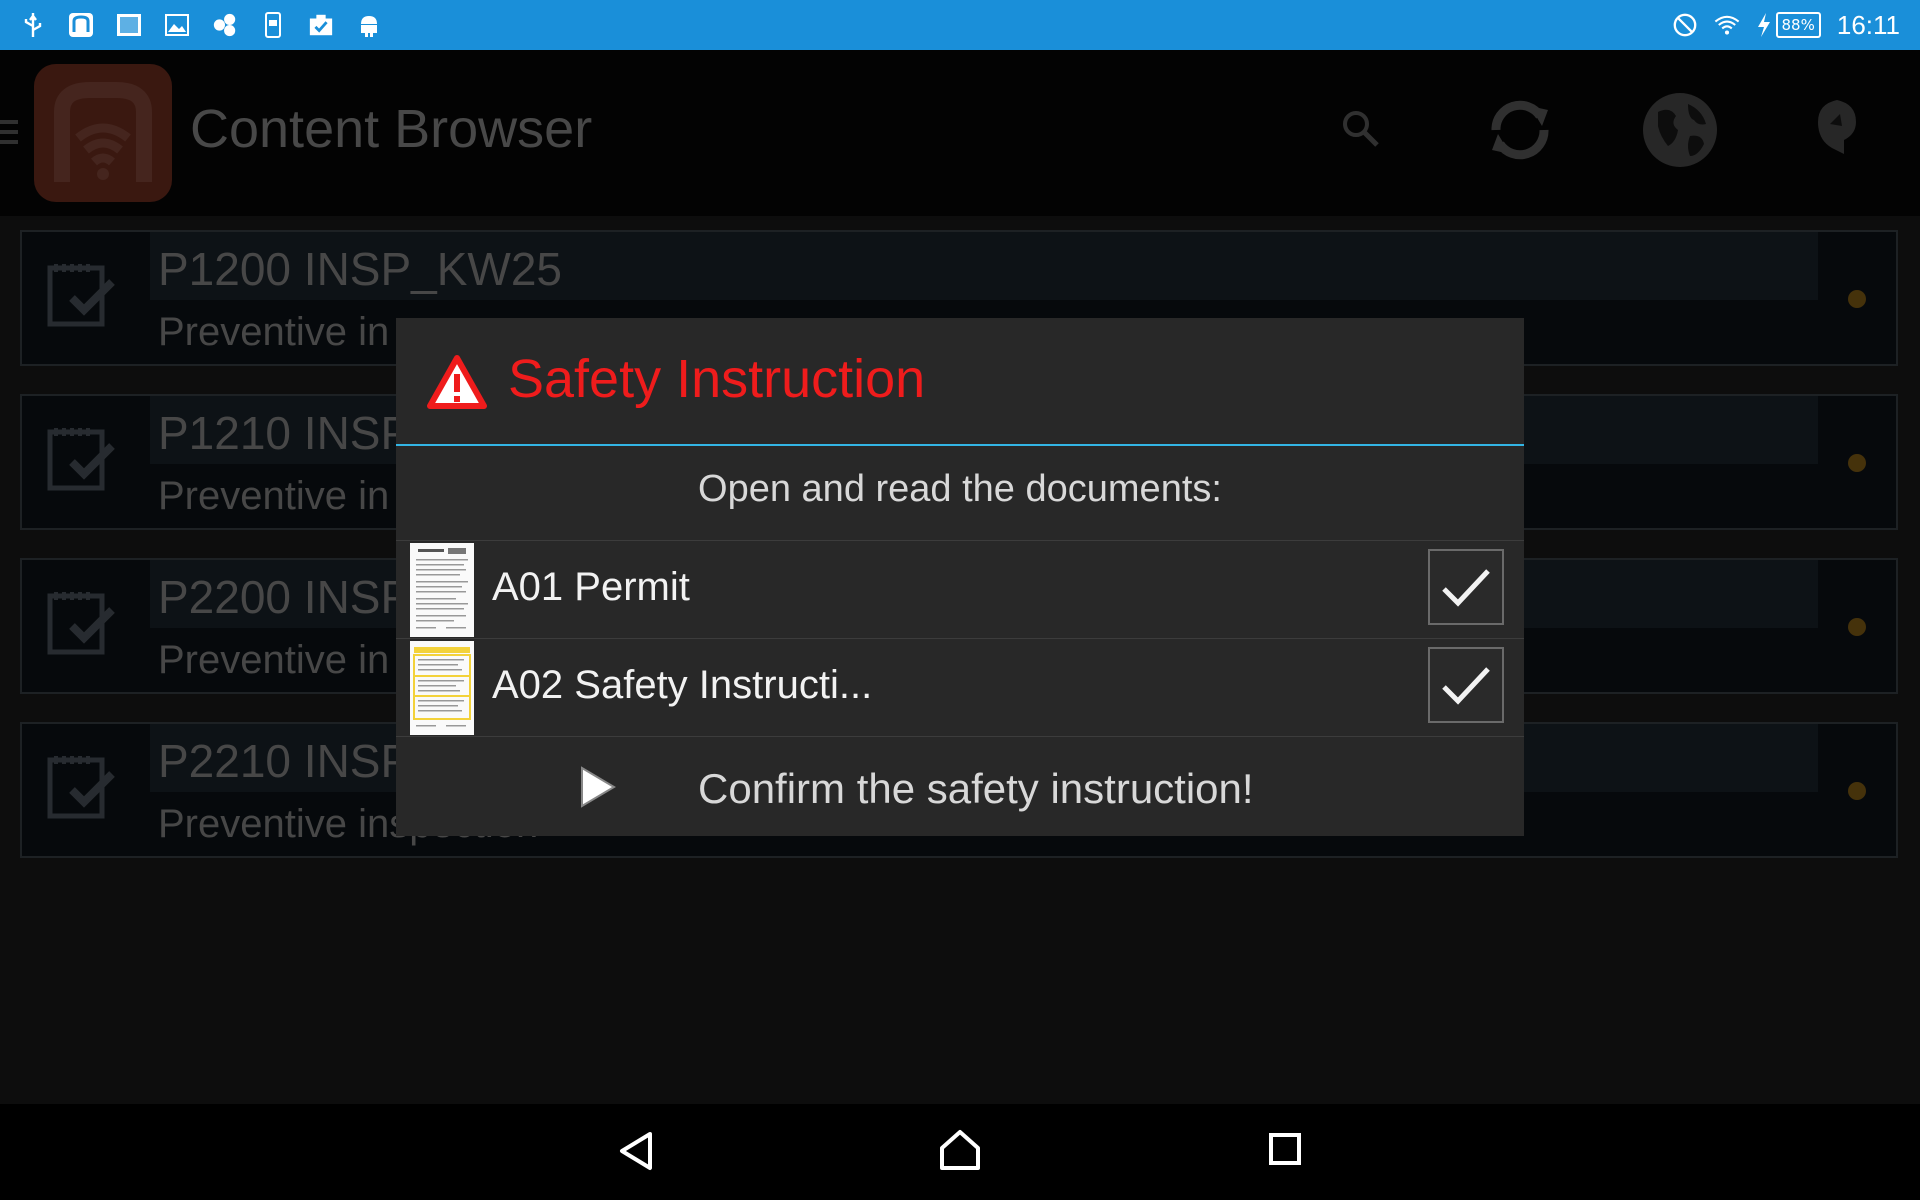 The width and height of the screenshot is (1920, 1200). Describe the element at coordinates (225, 25) in the screenshot. I see `cluster-icon` at that location.